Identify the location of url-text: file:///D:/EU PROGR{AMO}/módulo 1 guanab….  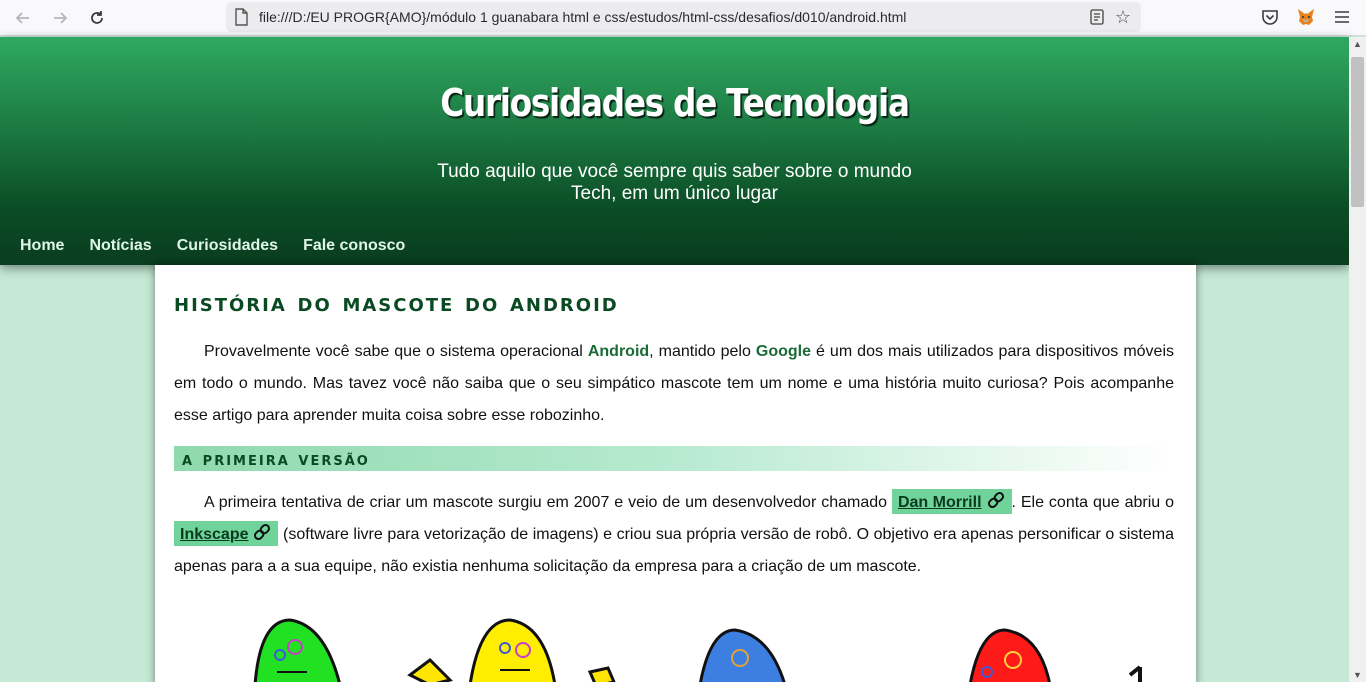
(582, 17).